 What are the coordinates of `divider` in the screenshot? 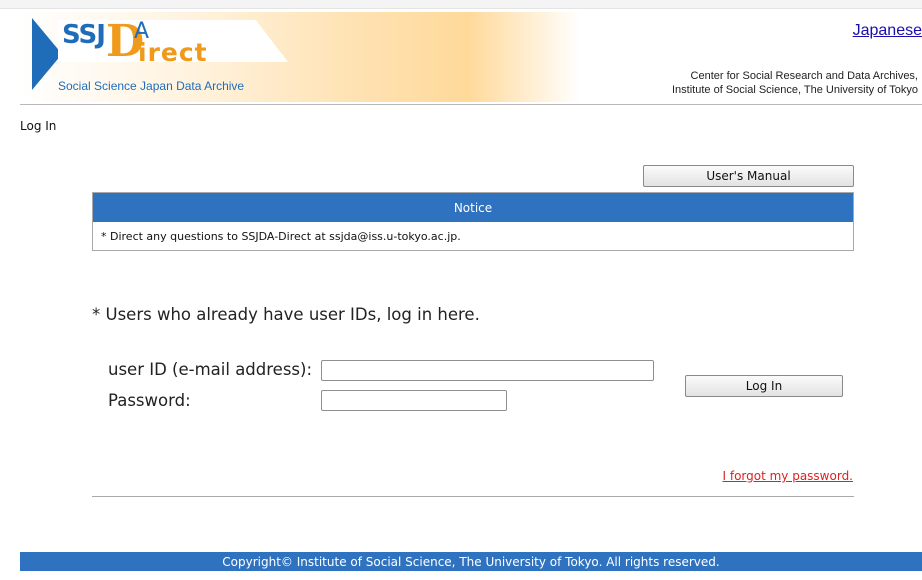 It's located at (473, 496).